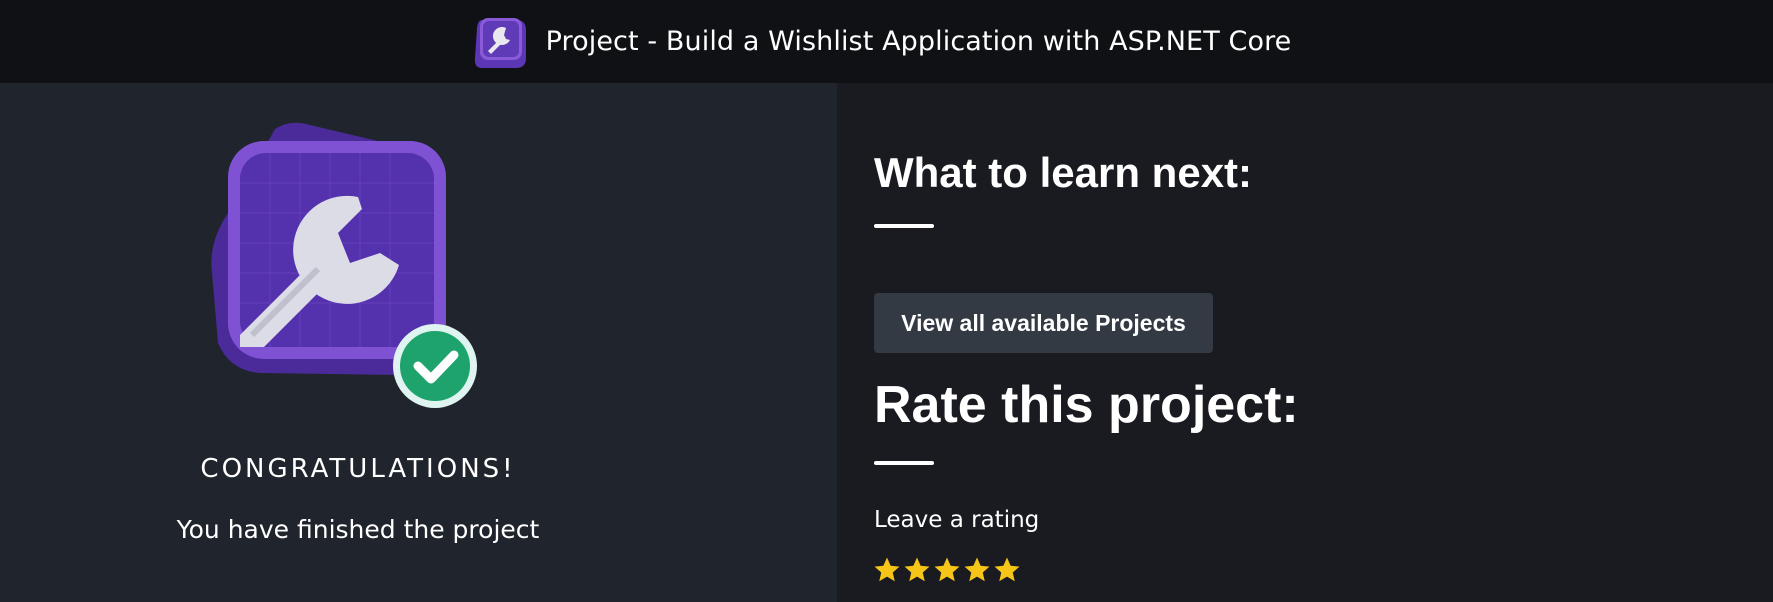 This screenshot has height=602, width=1773. I want to click on completion-message: You have finished the project, so click(358, 529).